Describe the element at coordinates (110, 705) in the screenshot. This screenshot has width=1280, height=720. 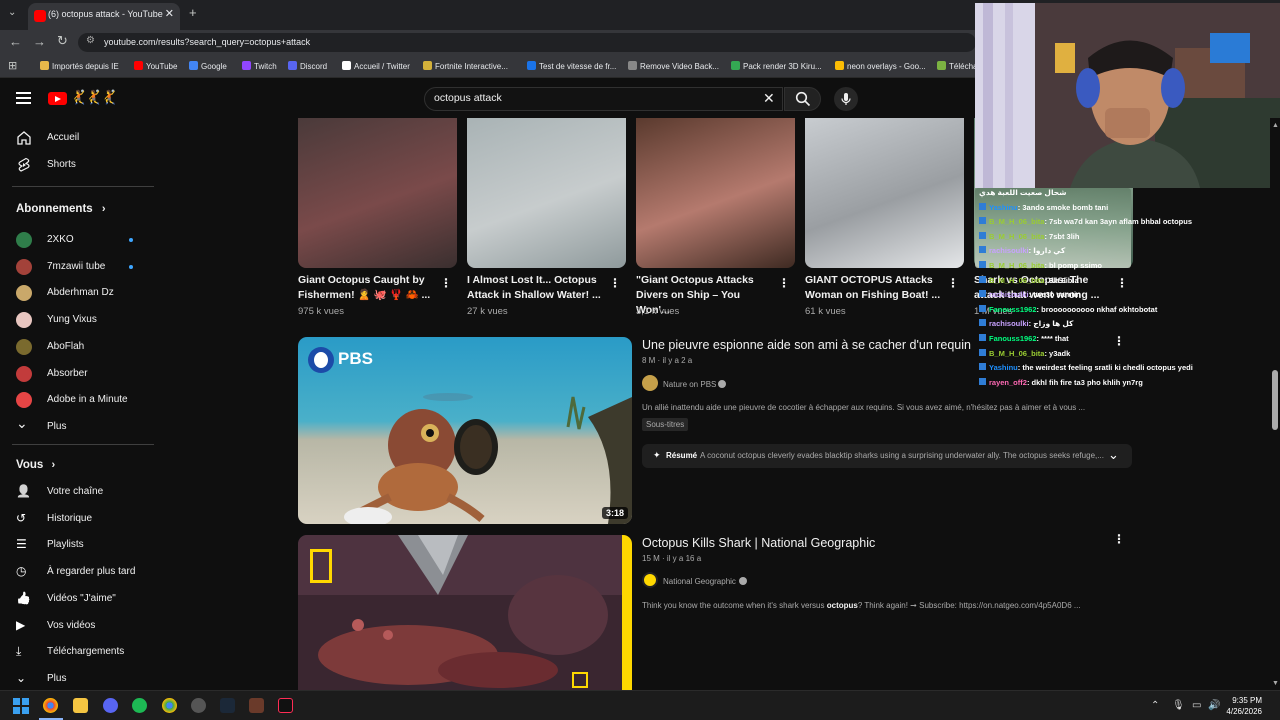
I see `discord-taskbar-icon` at that location.